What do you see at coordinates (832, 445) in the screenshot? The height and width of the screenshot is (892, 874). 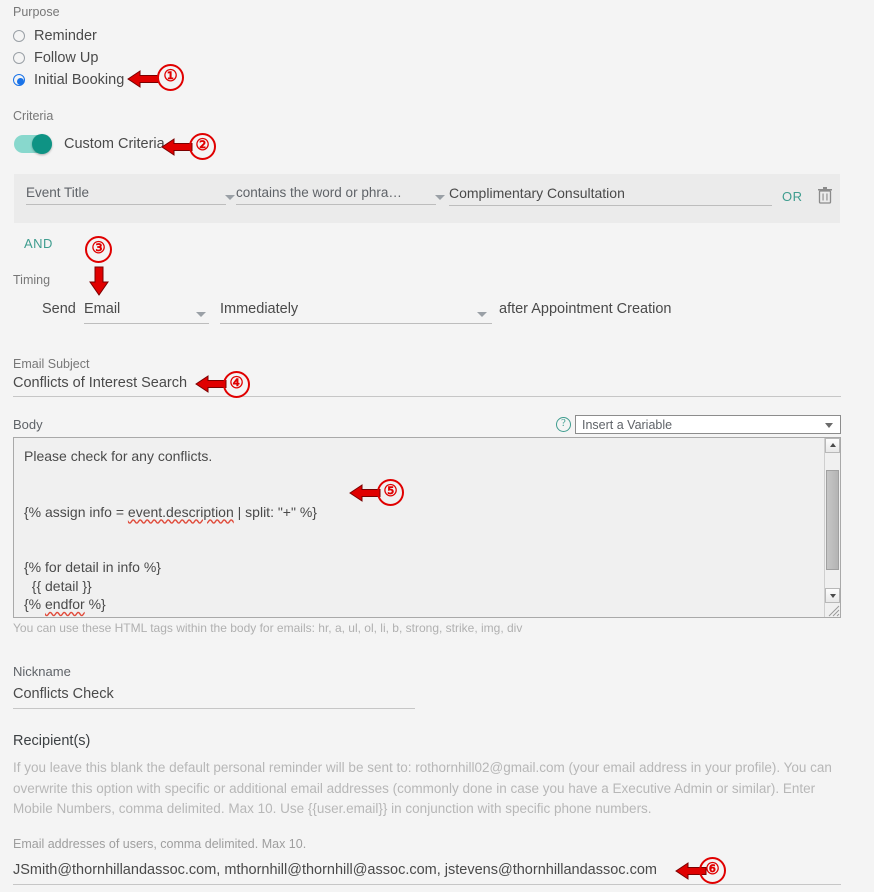 I see `scroll-up-arrow-icon` at bounding box center [832, 445].